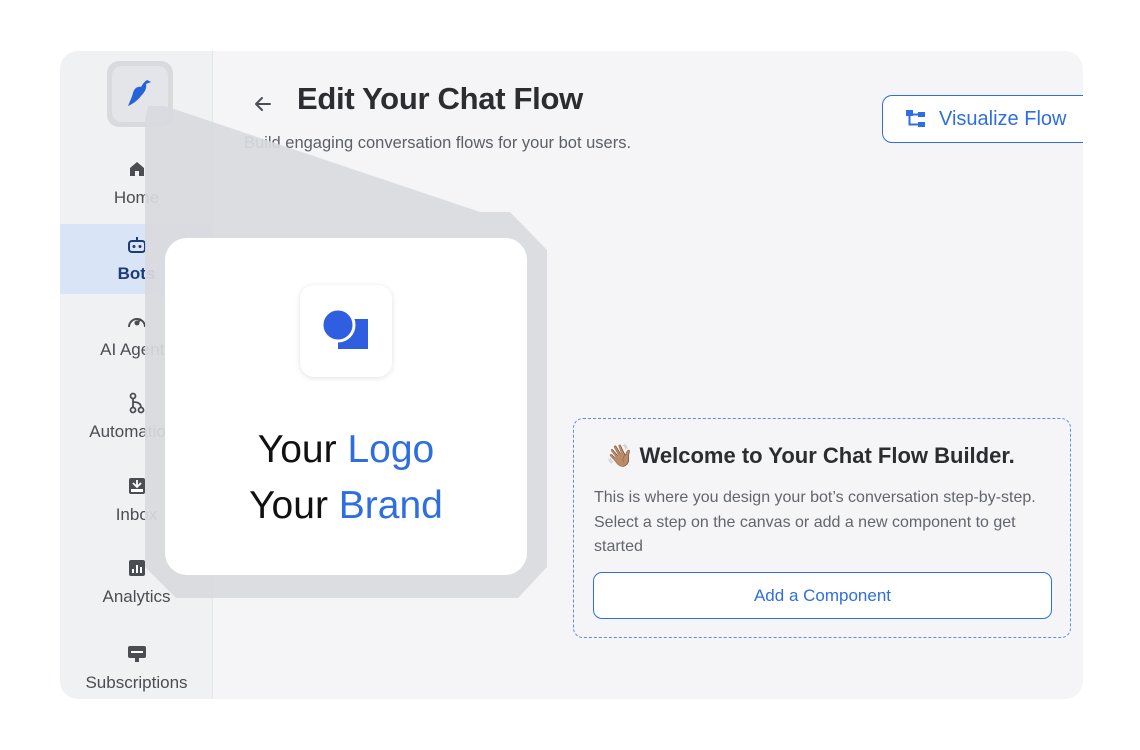 The image size is (1140, 750). Describe the element at coordinates (136, 197) in the screenshot. I see `sidebar-item-label: Home` at that location.